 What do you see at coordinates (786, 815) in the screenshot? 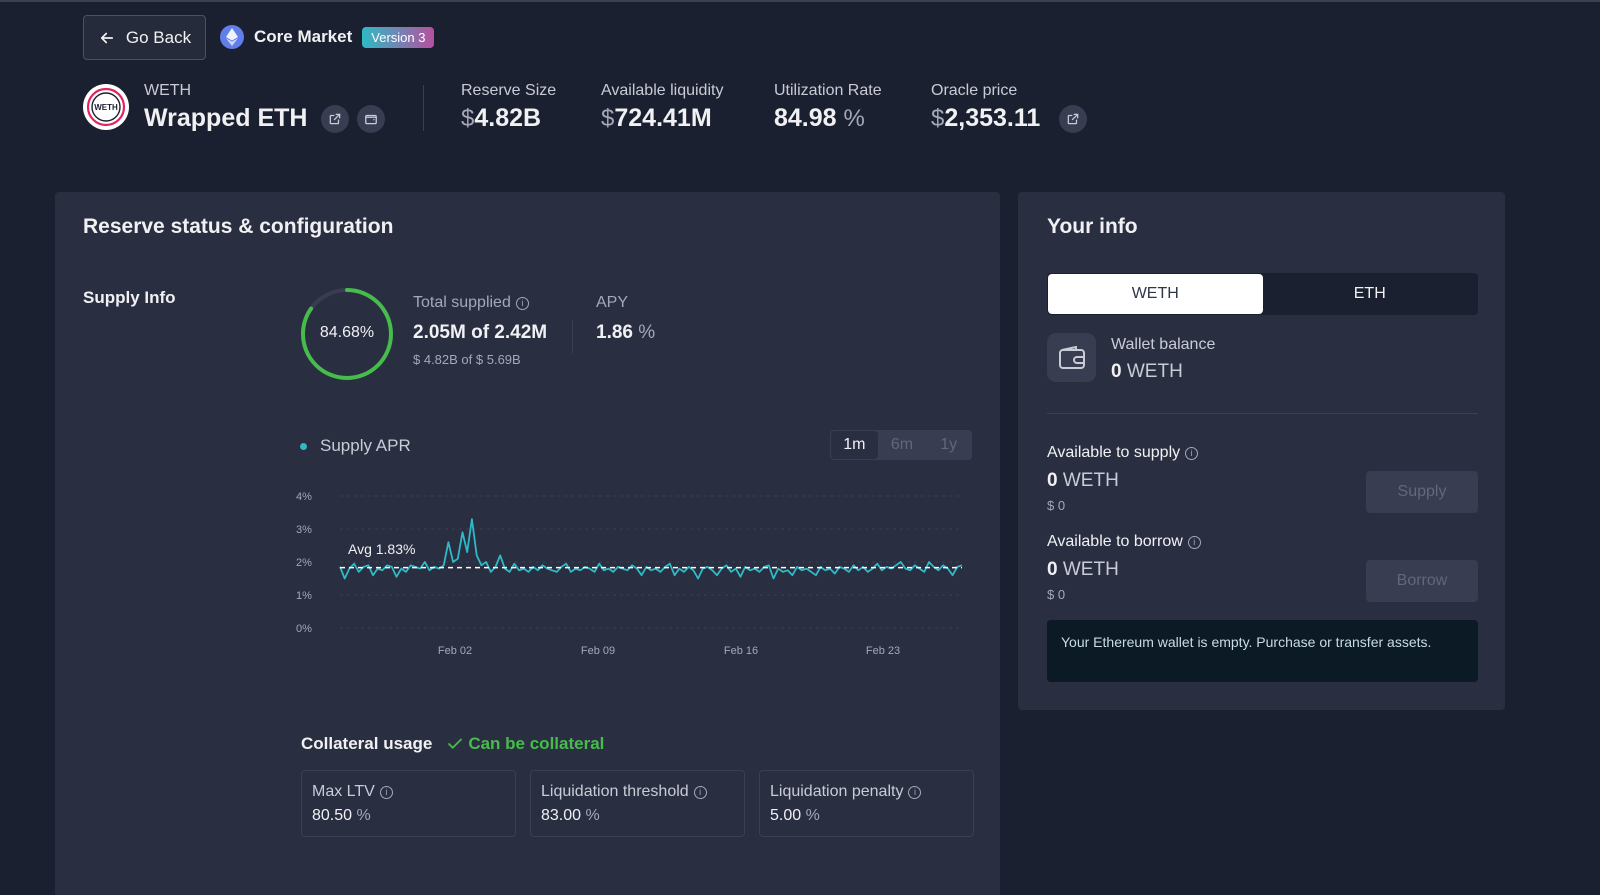
I see `param-value: 5.00` at bounding box center [786, 815].